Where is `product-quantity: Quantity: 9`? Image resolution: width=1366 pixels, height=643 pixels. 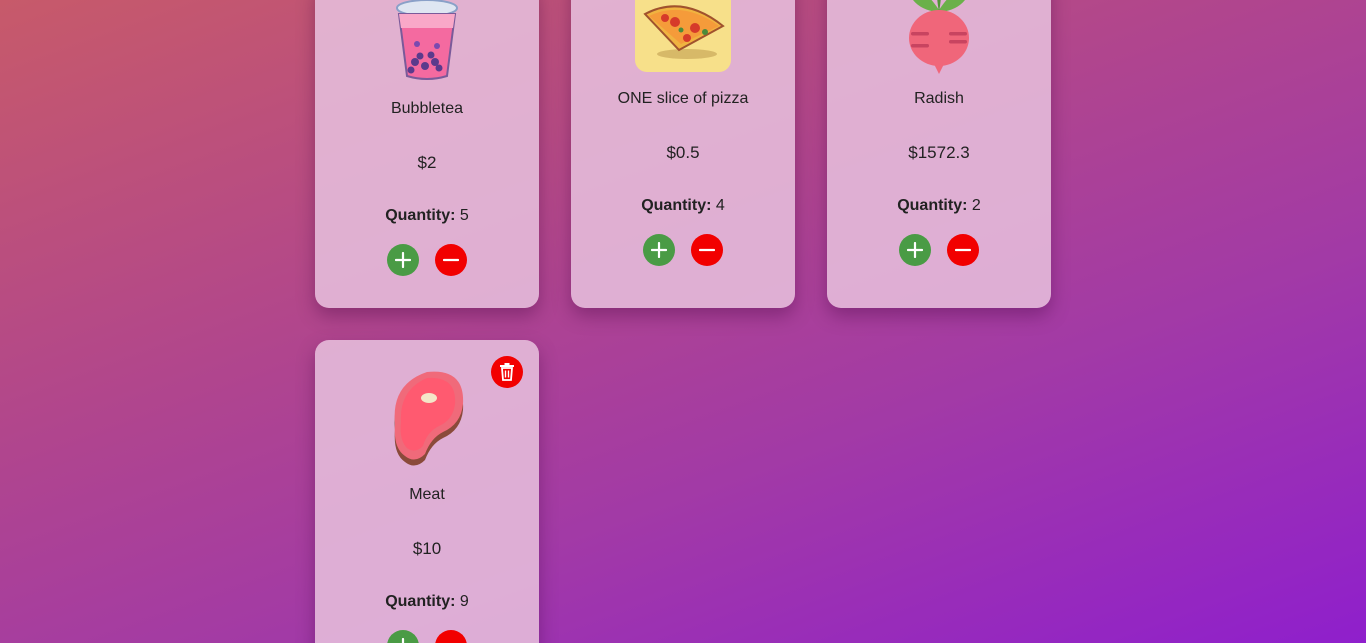
product-quantity: Quantity: 9 is located at coordinates (427, 602).